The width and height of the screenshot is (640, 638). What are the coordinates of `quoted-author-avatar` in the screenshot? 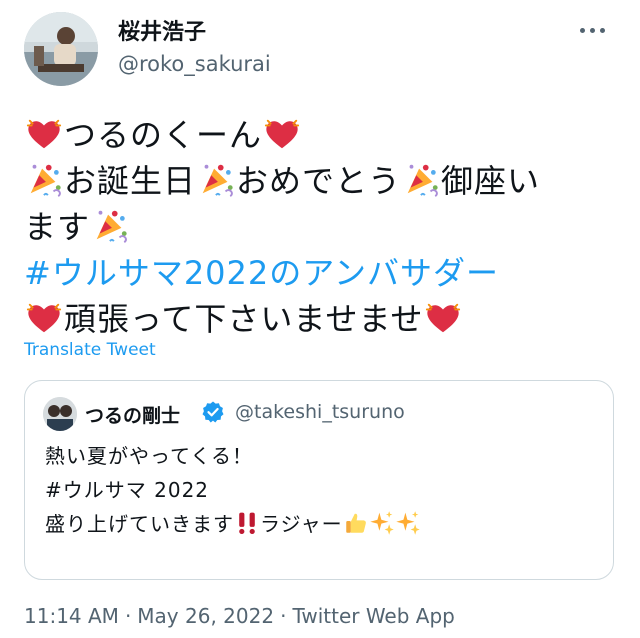 It's located at (60, 414).